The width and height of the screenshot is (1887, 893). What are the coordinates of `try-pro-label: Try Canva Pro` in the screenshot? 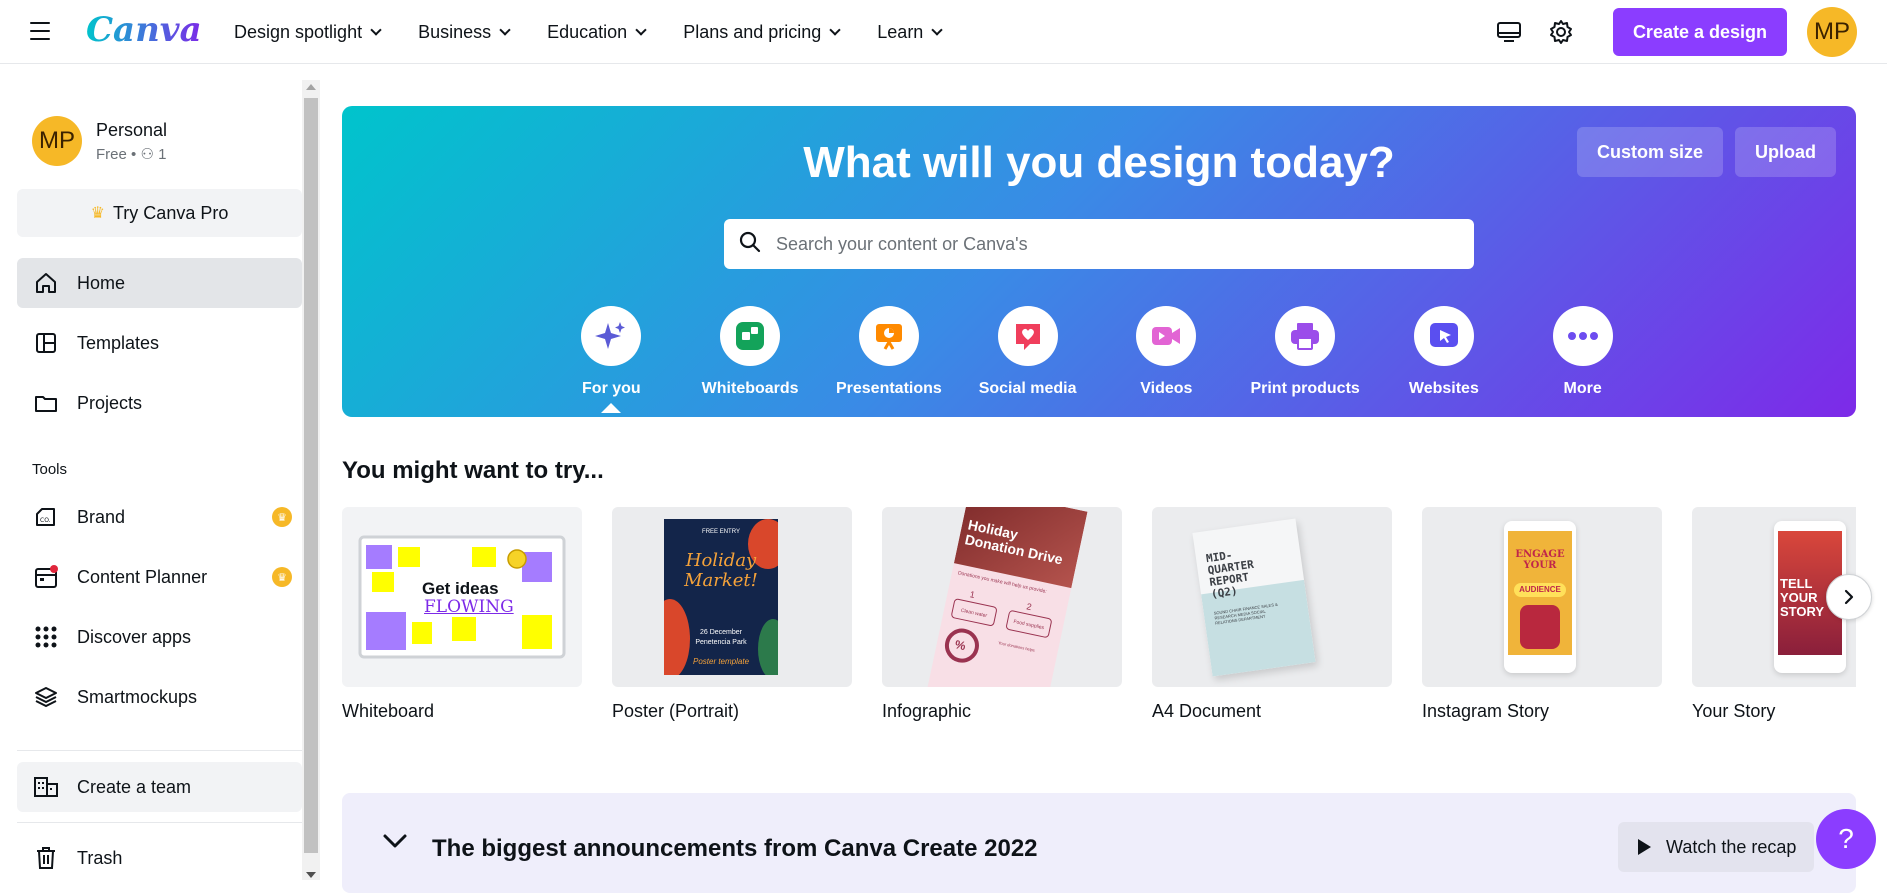 It's located at (170, 212).